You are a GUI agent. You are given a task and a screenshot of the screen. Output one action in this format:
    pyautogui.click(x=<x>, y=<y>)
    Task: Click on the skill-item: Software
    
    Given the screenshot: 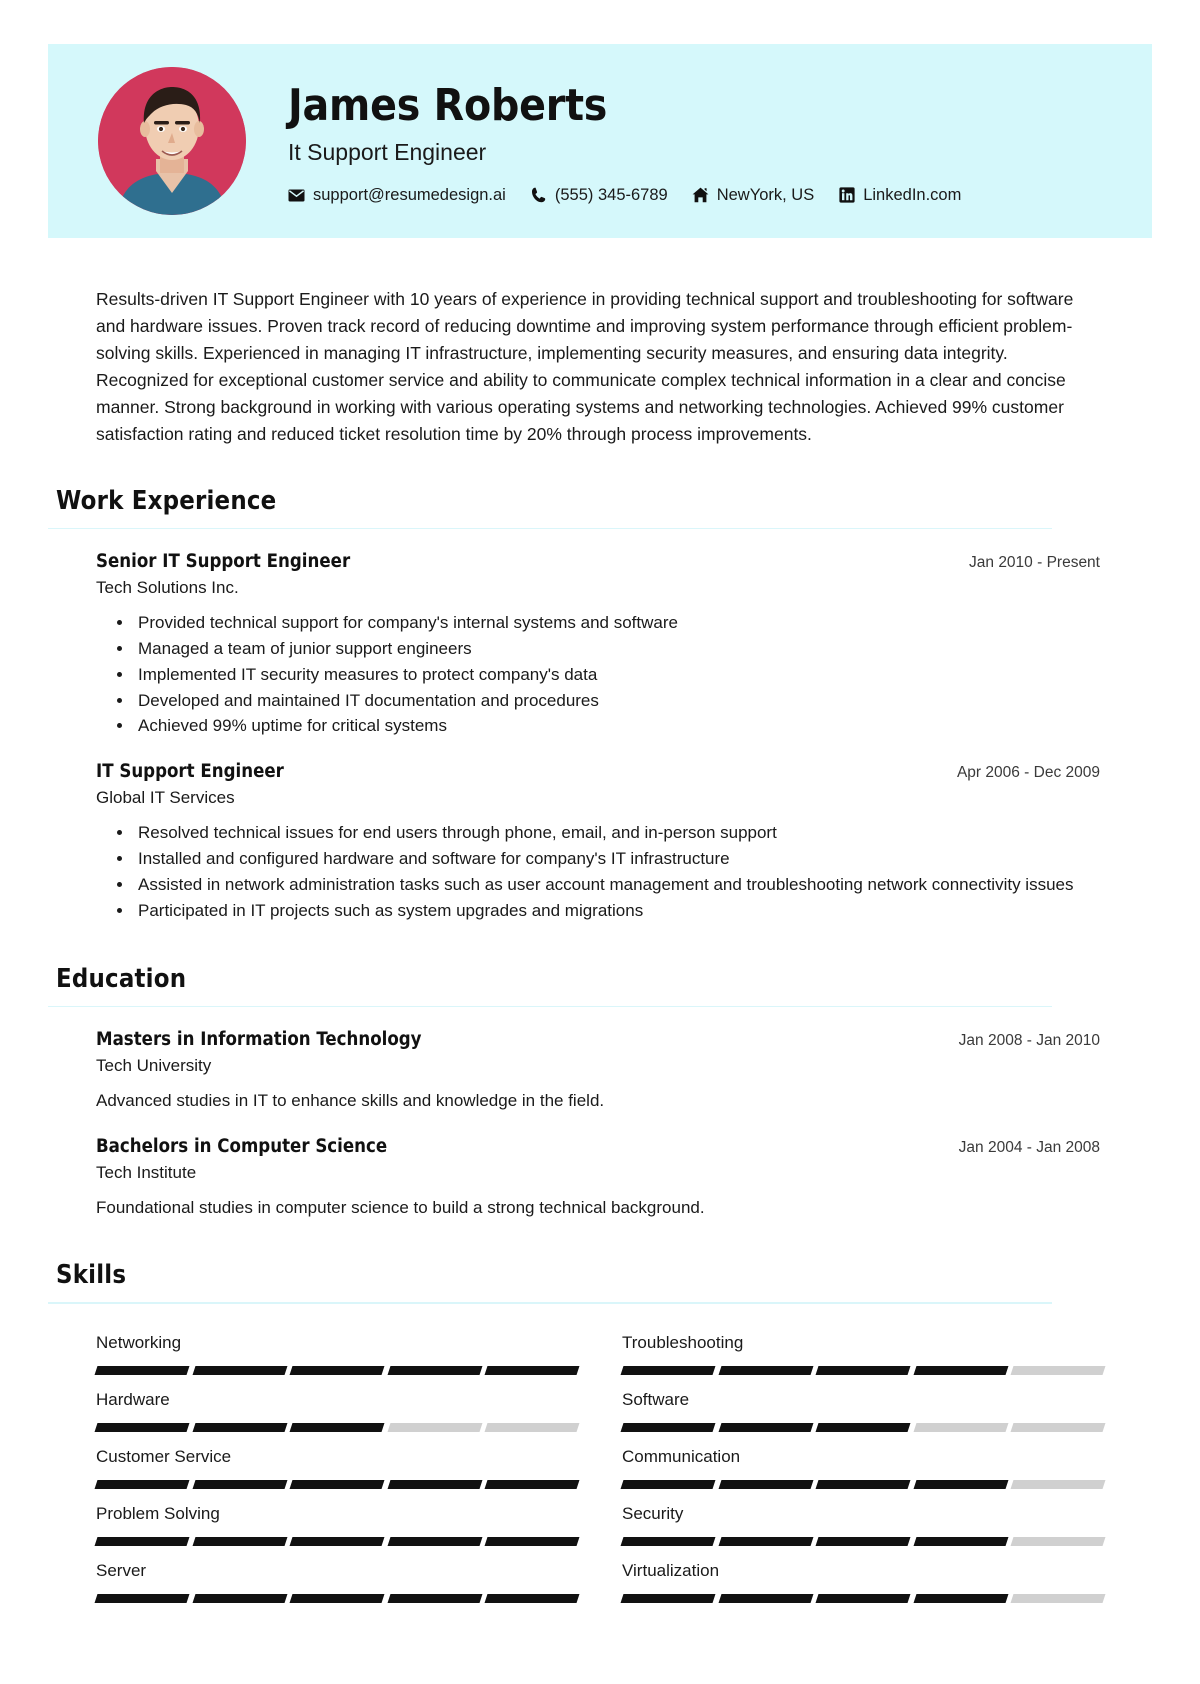 What is the action you would take?
    pyautogui.click(x=863, y=1404)
    